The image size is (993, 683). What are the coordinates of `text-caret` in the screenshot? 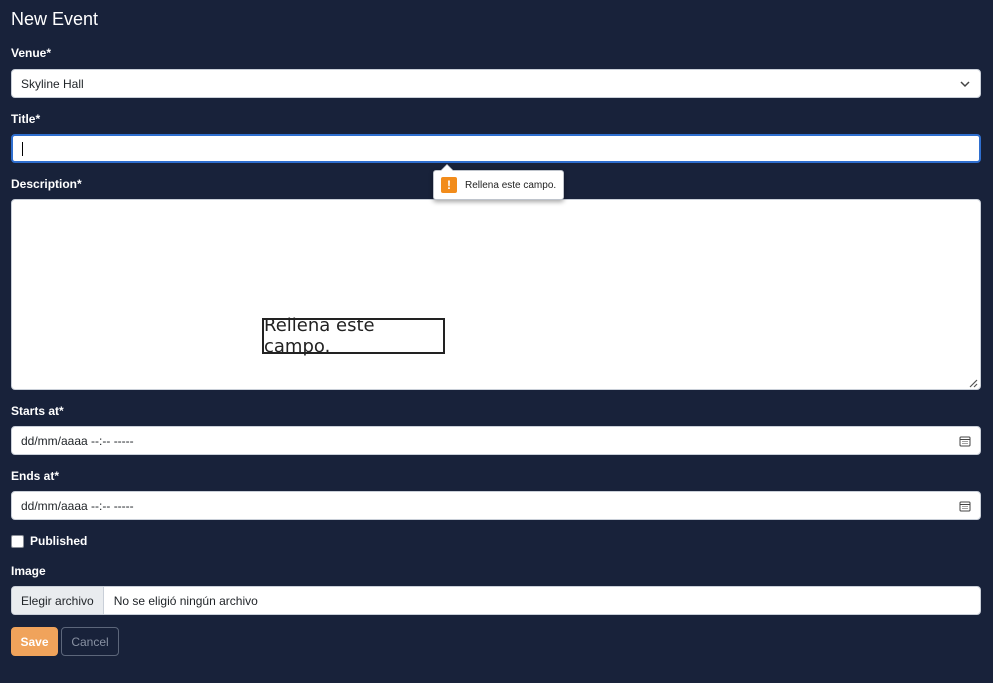 It's located at (22, 148).